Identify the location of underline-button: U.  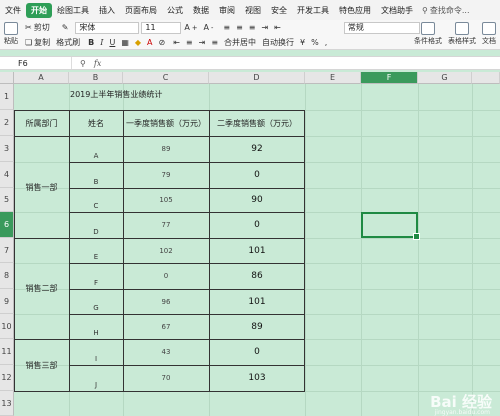
(112, 42).